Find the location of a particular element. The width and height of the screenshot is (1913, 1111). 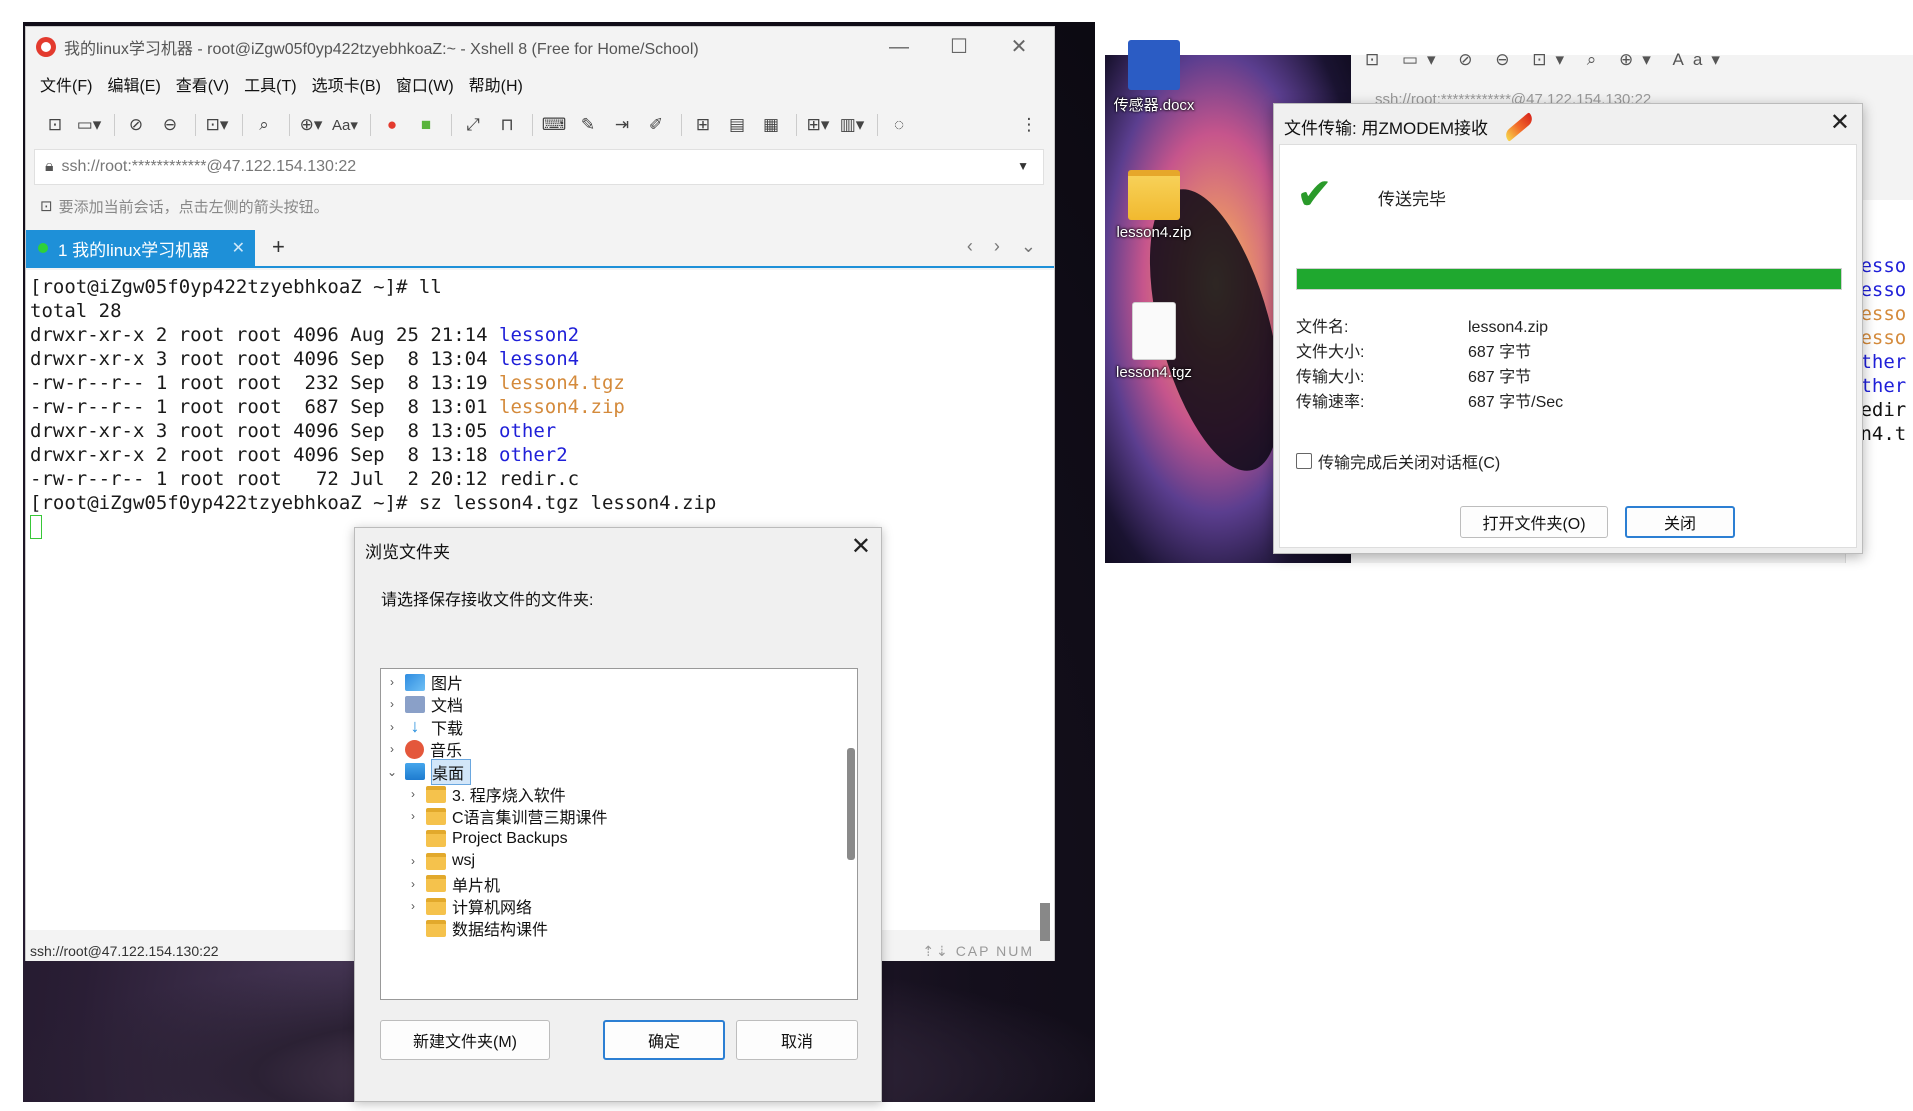

tab-bar: 1 我的linux学习机器 ✕ + ‹ › ⌄ is located at coordinates (540, 249).